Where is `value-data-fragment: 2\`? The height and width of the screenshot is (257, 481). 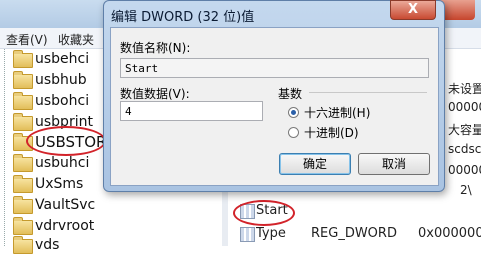
value-data-fragment: 2\ is located at coordinates (466, 190).